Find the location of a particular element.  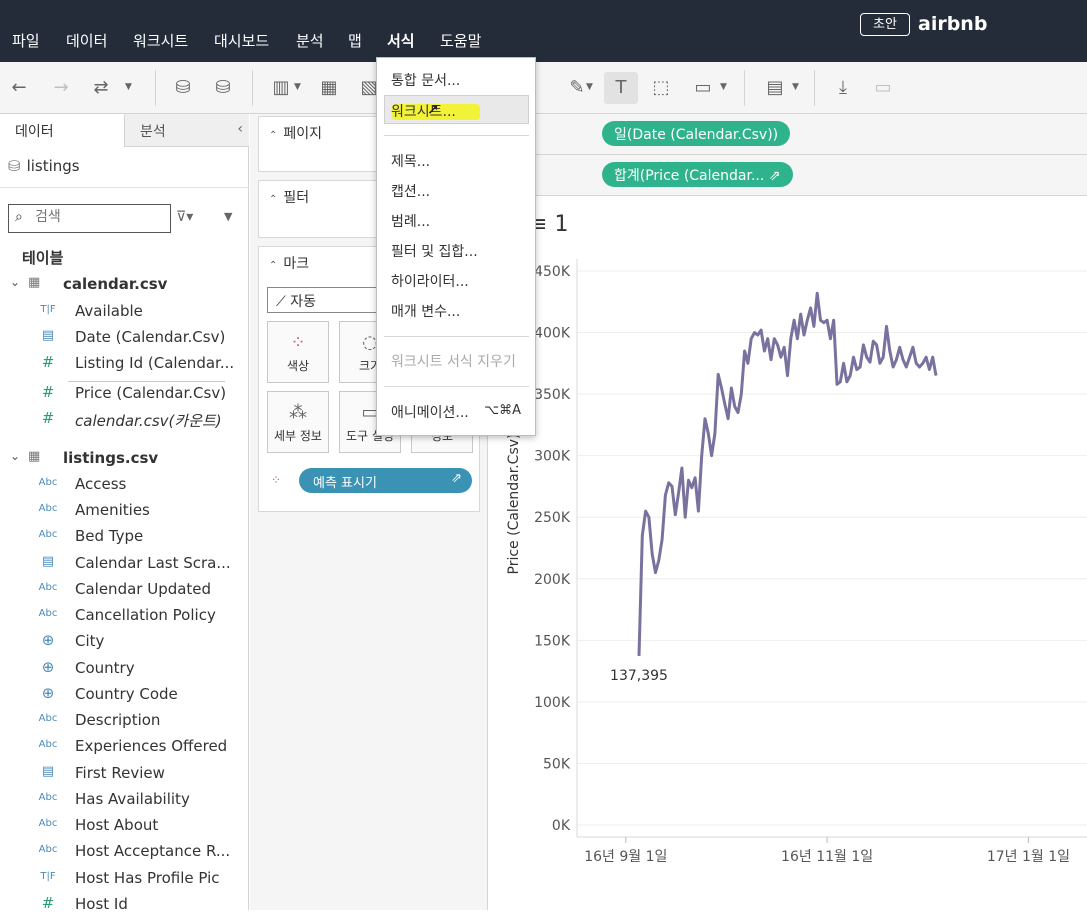

presentation-icon: ▭ is located at coordinates (883, 88).